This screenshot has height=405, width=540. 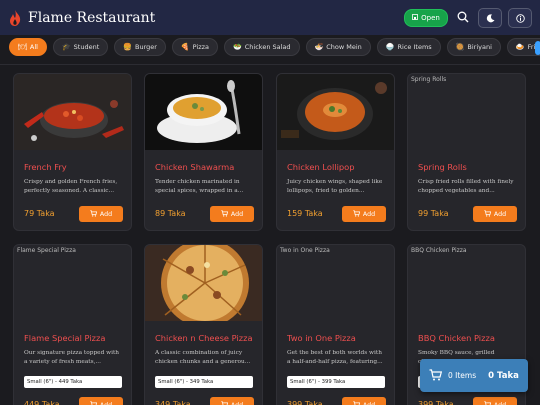 I want to click on category-chip-rice-items: 🍚 Rice Items, so click(x=408, y=47).